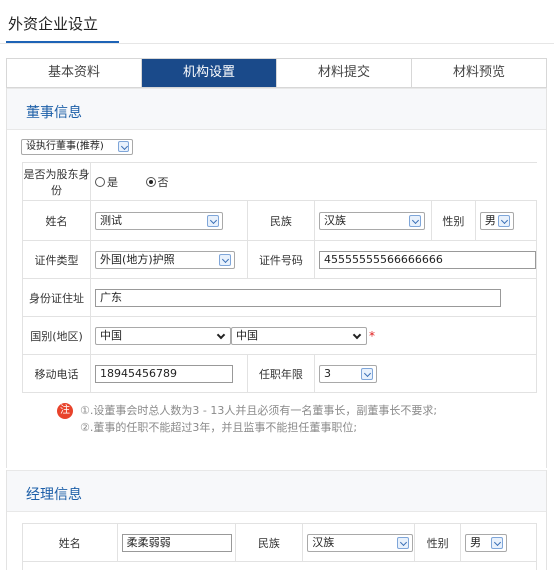  Describe the element at coordinates (277, 22) in the screenshot. I see `page-header: 外资企业设立` at that location.